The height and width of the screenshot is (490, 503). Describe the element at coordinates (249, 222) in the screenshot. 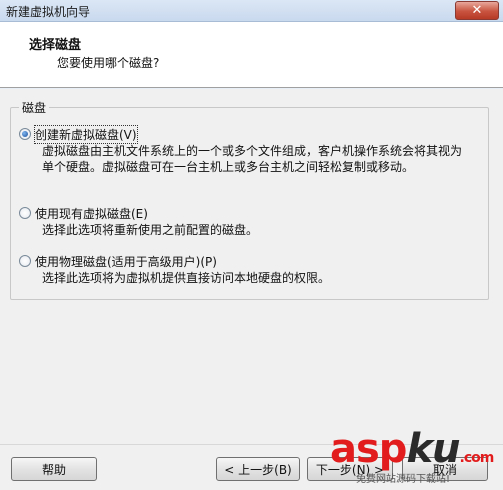

I see `option-use-existing-disk: 使用现有虚拟磁盘(E) 选择此选项将重新使用之前配置的磁盘。` at that location.